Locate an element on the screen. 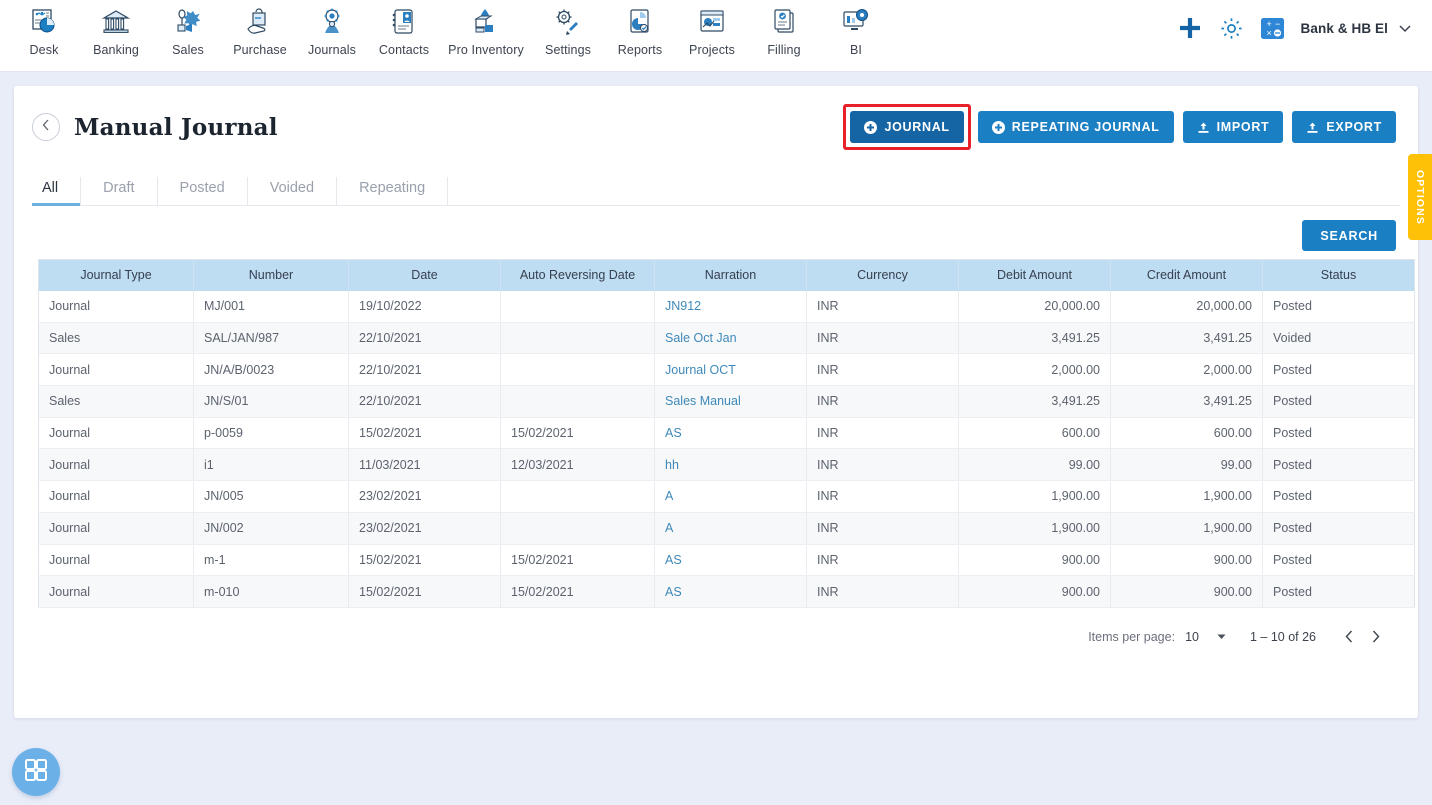  column-header-status: Status is located at coordinates (1338, 275).